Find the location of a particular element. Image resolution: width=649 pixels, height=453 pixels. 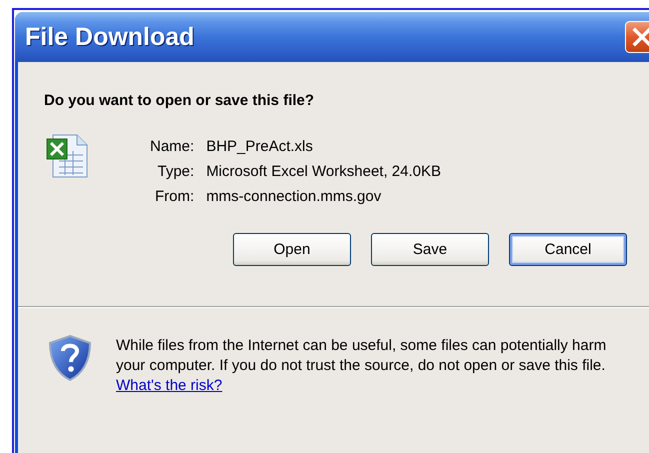

field-label: Name: is located at coordinates (172, 146).